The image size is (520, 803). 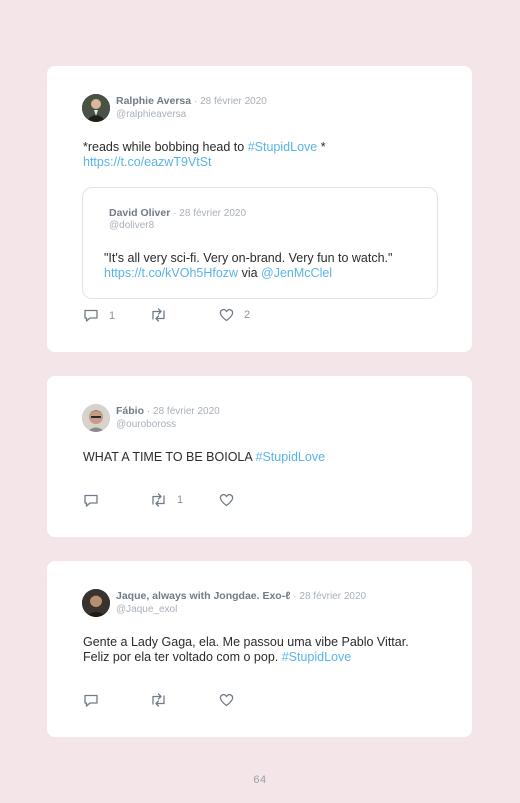 What do you see at coordinates (147, 162) in the screenshot?
I see `tweet-url-link: https://t.co/eazwT9VtSt` at bounding box center [147, 162].